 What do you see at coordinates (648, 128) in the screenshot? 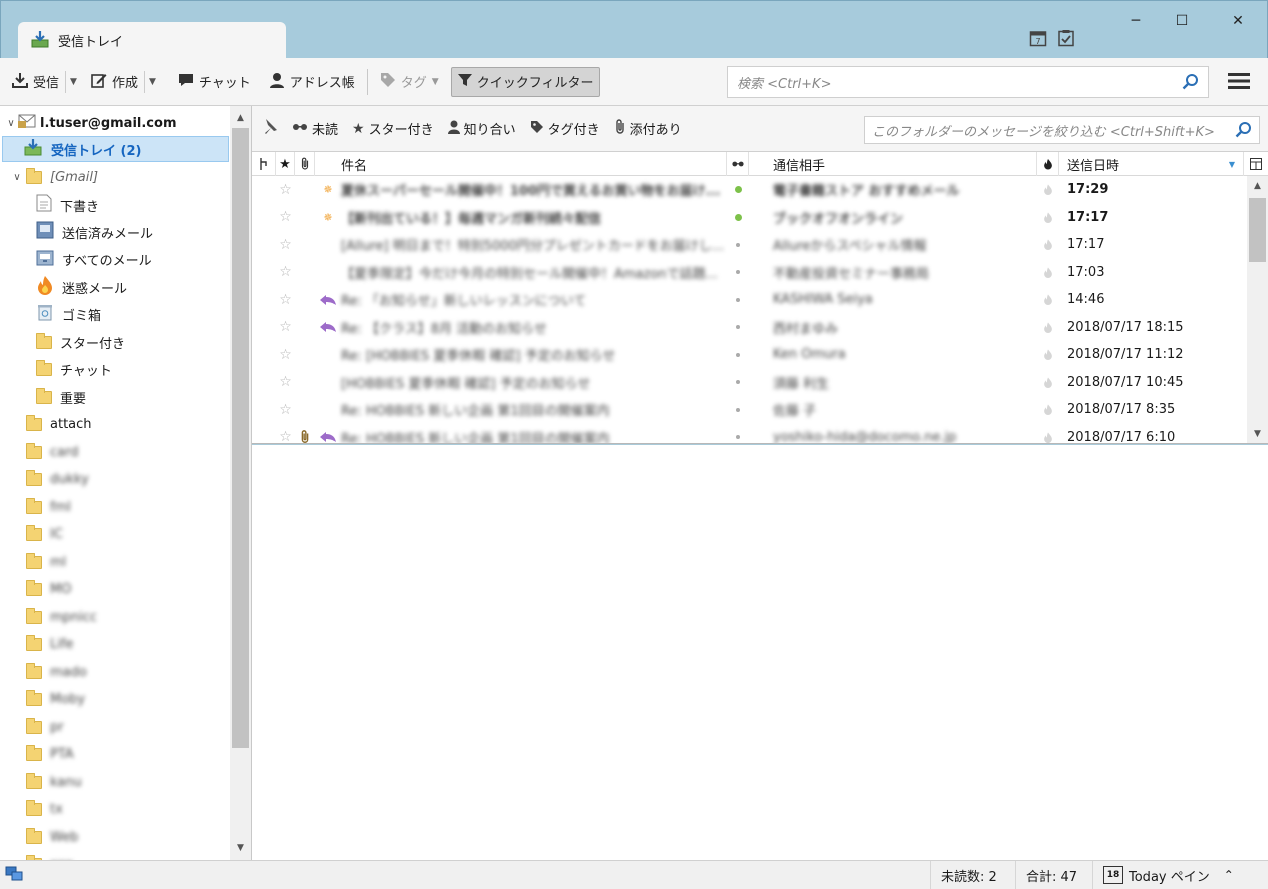
I see `filter-attachment-button: 添付あり` at bounding box center [648, 128].